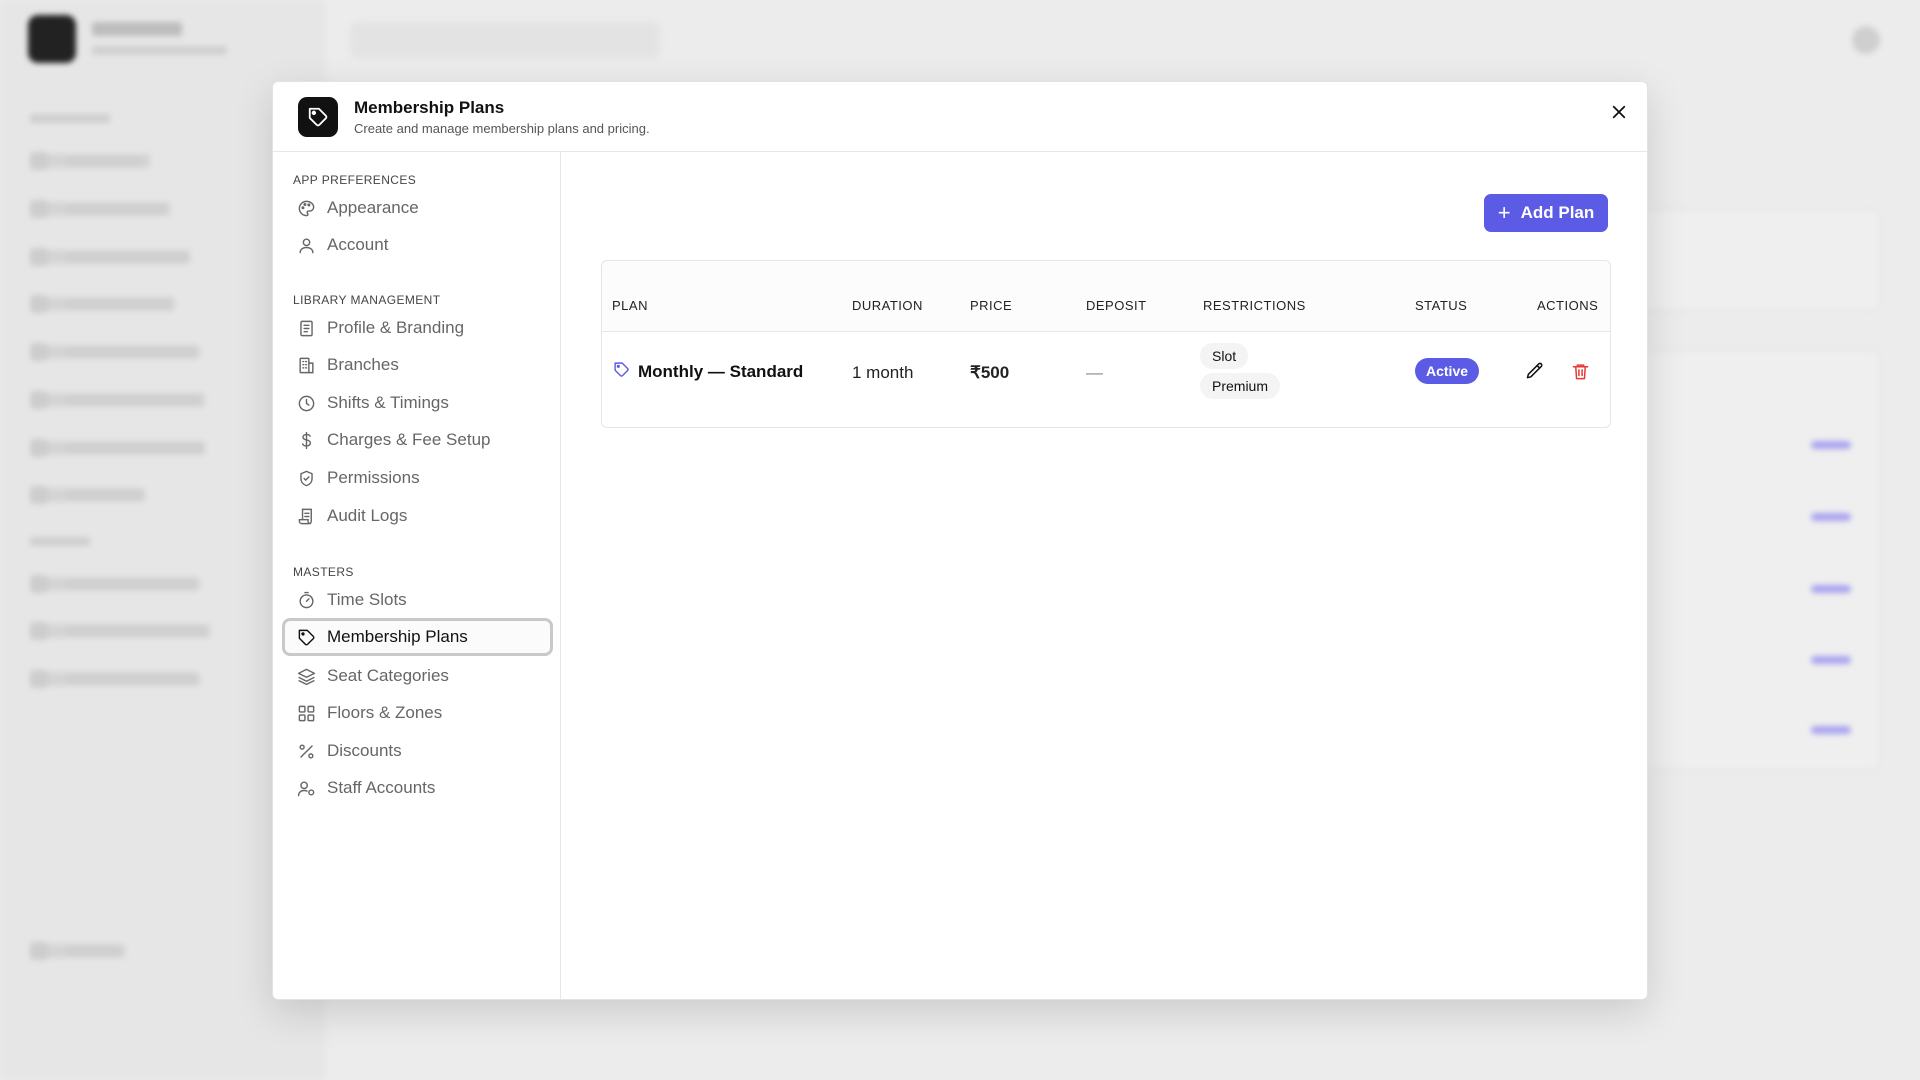 The image size is (1920, 1080). What do you see at coordinates (1568, 305) in the screenshot?
I see `column-header-actions: ACTIONS` at bounding box center [1568, 305].